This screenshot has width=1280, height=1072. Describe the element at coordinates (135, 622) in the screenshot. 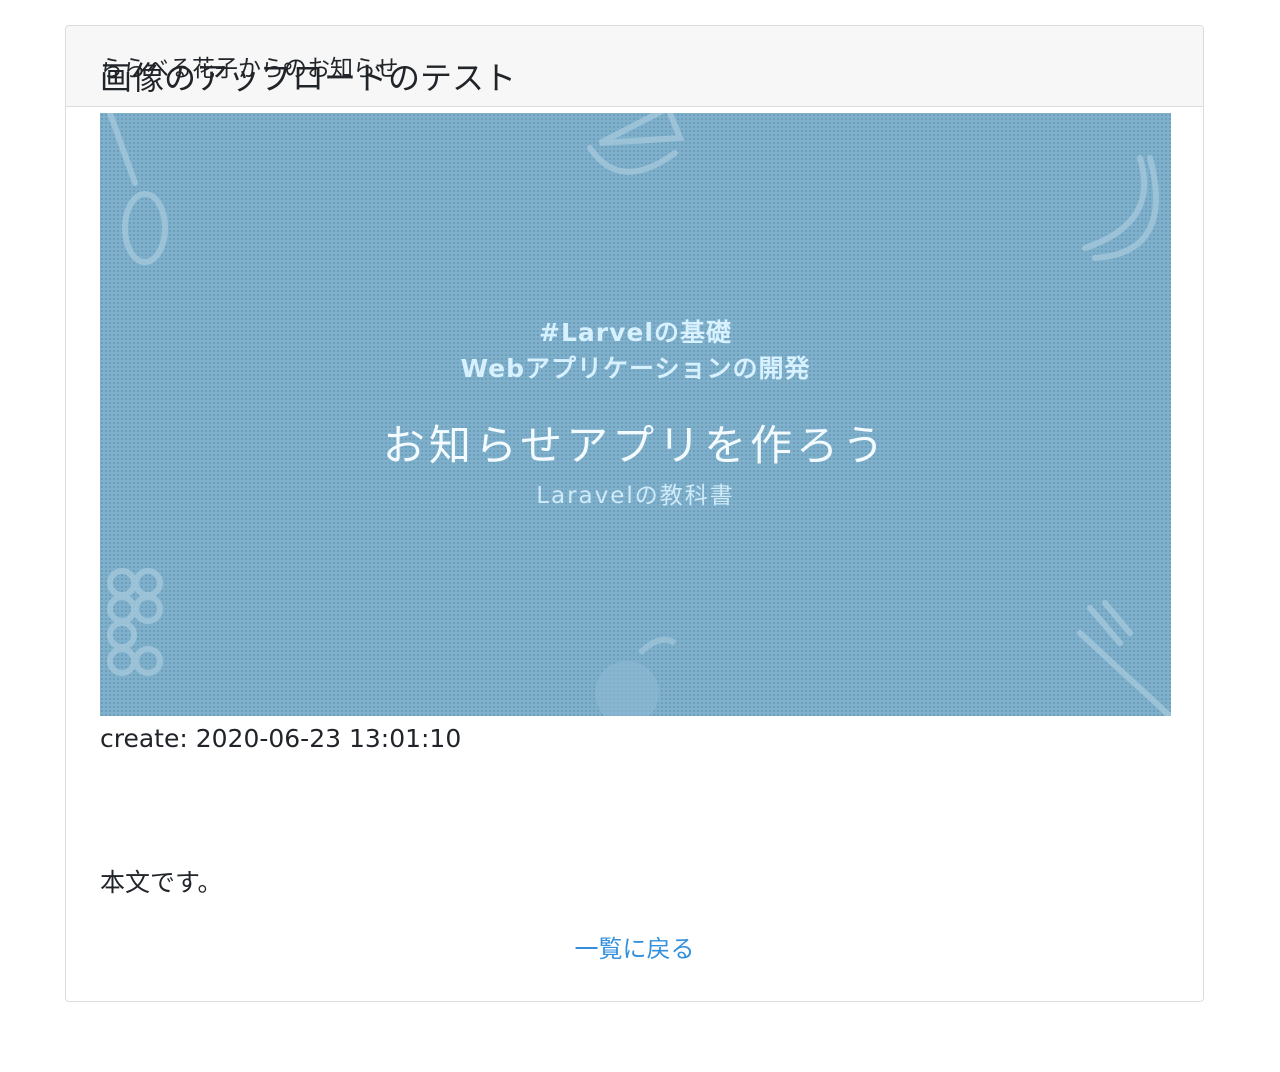

I see `grapes-icon` at that location.